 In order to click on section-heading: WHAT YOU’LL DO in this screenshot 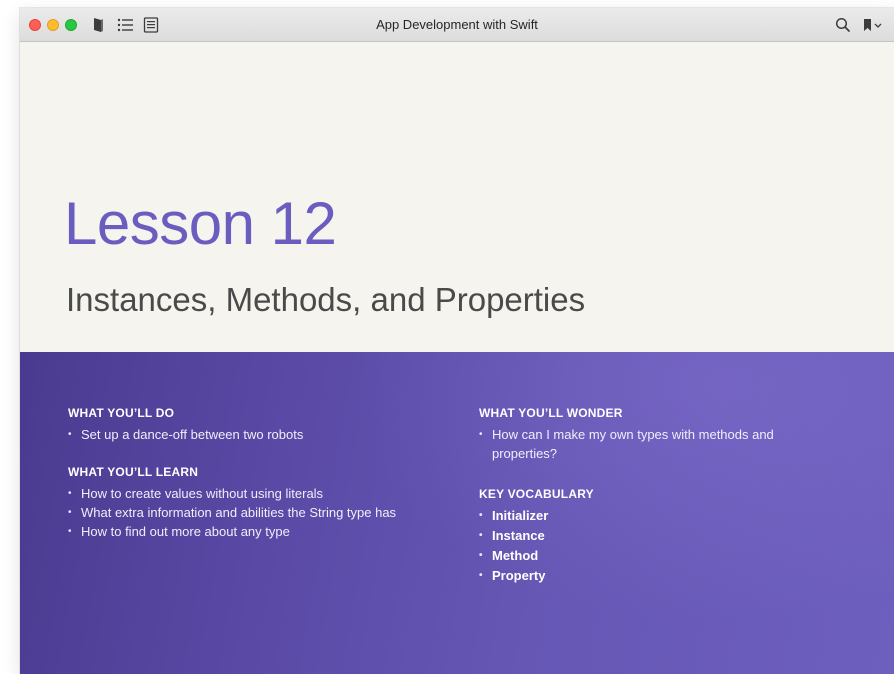, I will do `click(121, 413)`.